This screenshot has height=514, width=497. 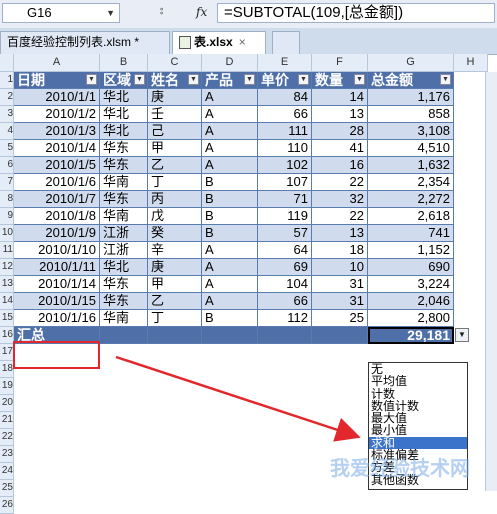 What do you see at coordinates (7, 505) in the screenshot?
I see `row-header: 26` at bounding box center [7, 505].